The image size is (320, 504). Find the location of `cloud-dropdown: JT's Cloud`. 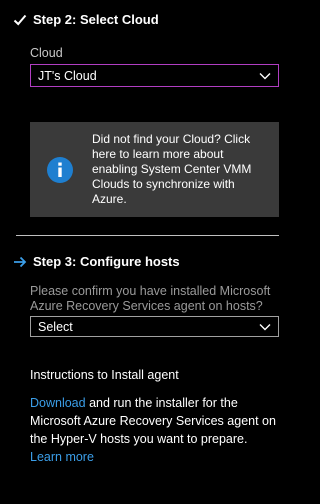

cloud-dropdown: JT's Cloud is located at coordinates (154, 75).